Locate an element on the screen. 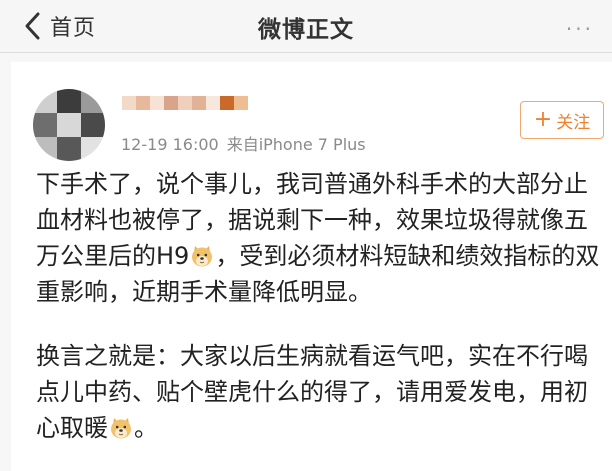 The image size is (612, 471). page-title: 微博正文 is located at coordinates (306, 30).